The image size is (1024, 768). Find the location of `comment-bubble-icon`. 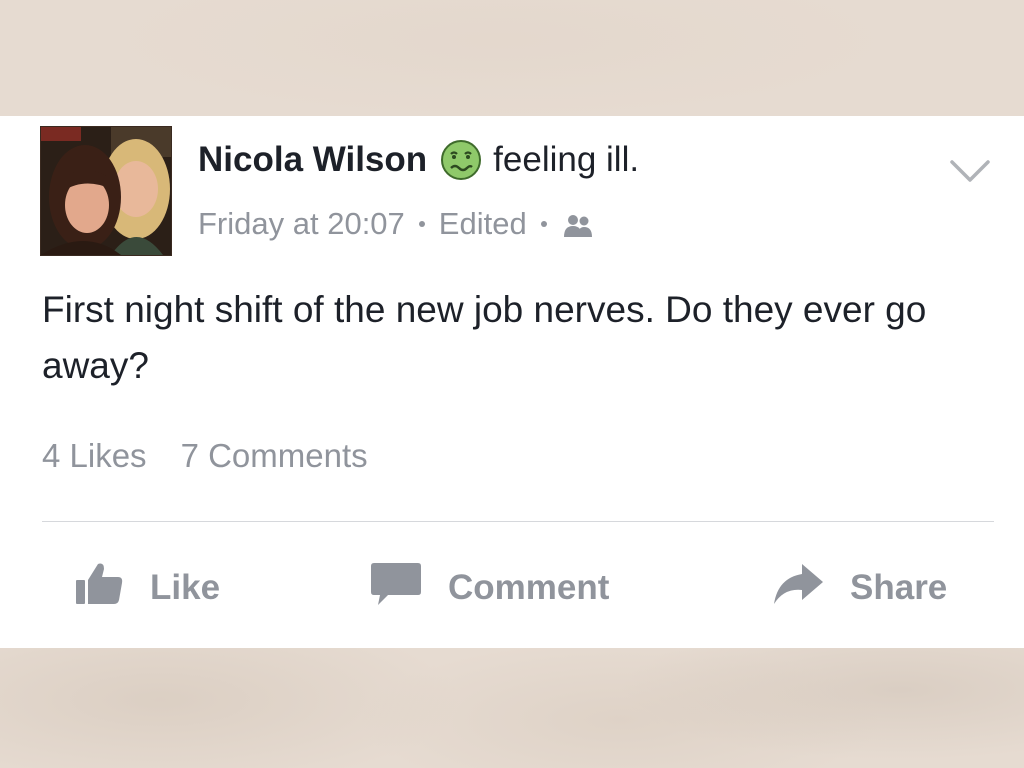

comment-bubble-icon is located at coordinates (396, 588).